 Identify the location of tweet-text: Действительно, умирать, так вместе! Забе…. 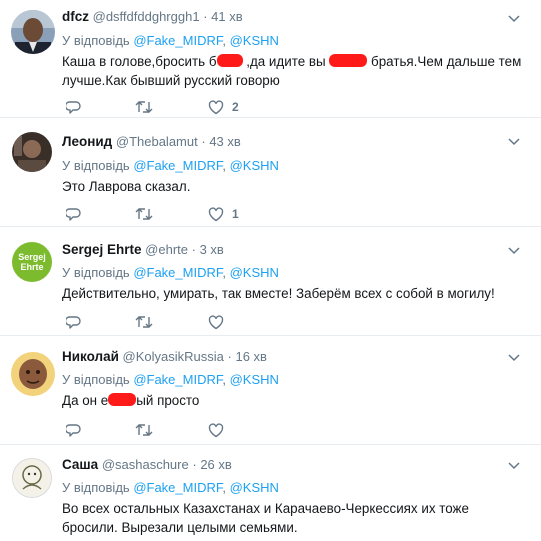
(278, 293).